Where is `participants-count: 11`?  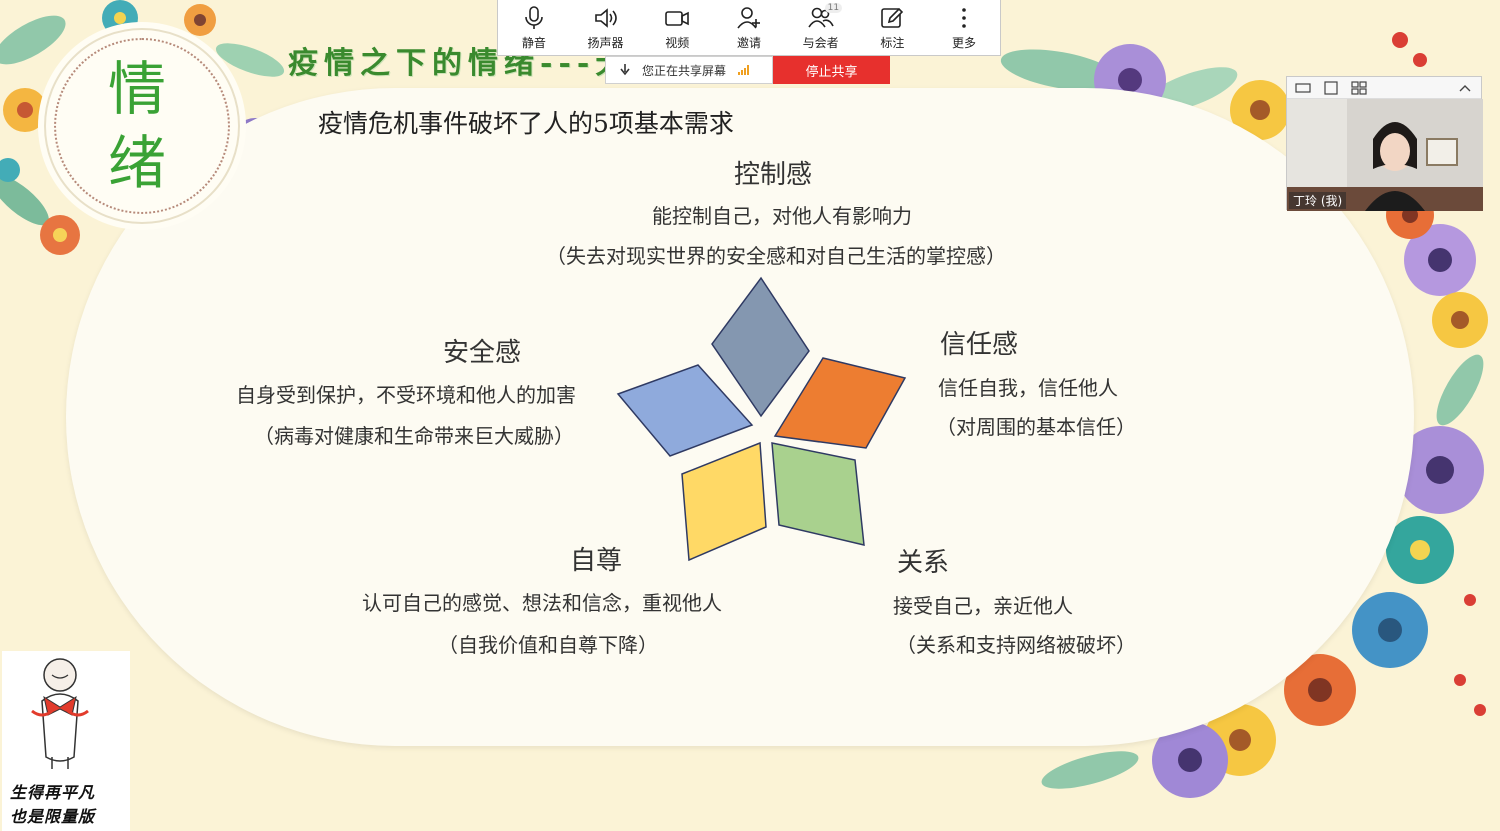 participants-count: 11 is located at coordinates (833, 8).